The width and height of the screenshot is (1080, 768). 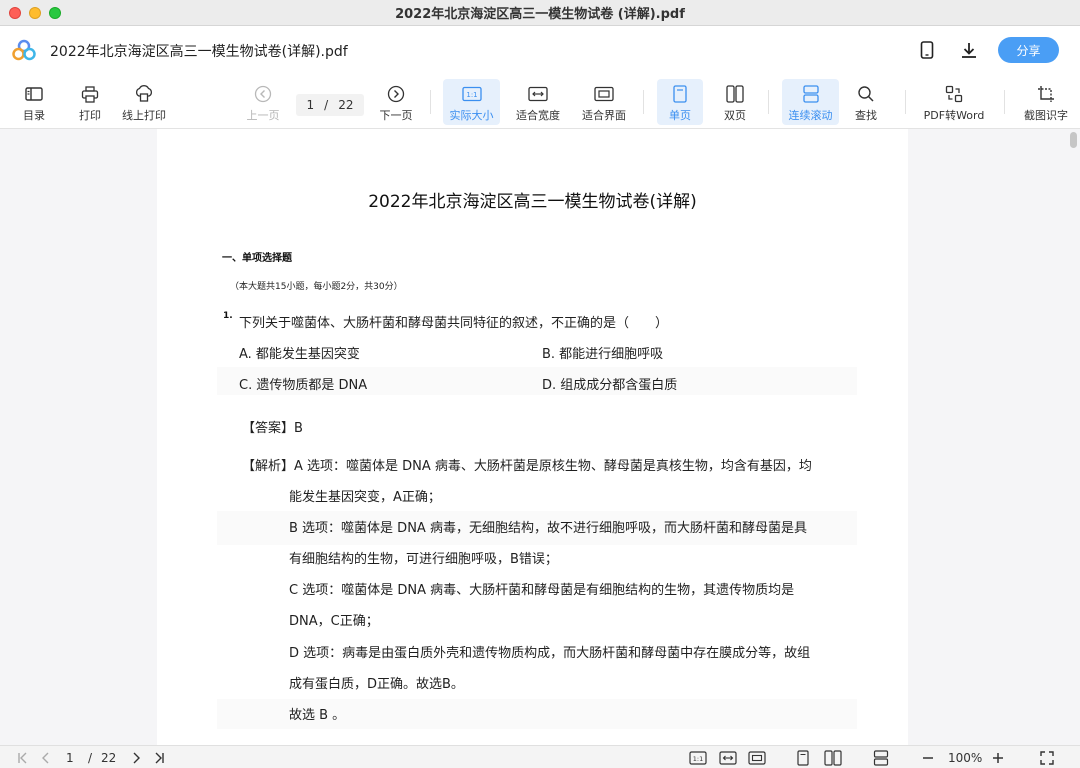 What do you see at coordinates (199, 52) in the screenshot?
I see `document-title: 2022年北京海淀区高三一模生物试卷(详解).pdf` at bounding box center [199, 52].